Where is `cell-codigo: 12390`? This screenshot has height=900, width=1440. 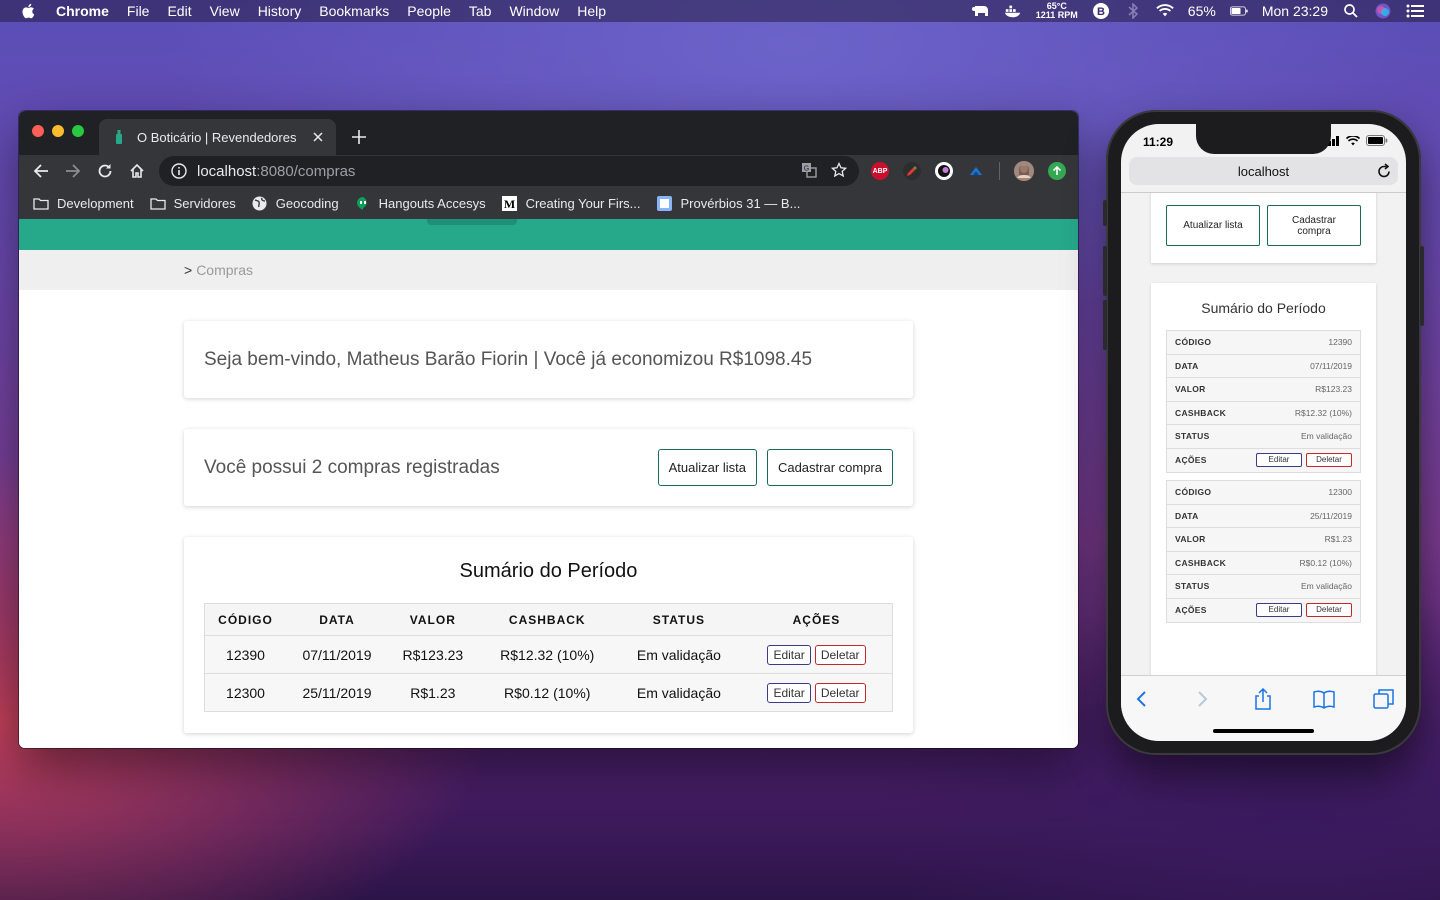 cell-codigo: 12390 is located at coordinates (245, 654).